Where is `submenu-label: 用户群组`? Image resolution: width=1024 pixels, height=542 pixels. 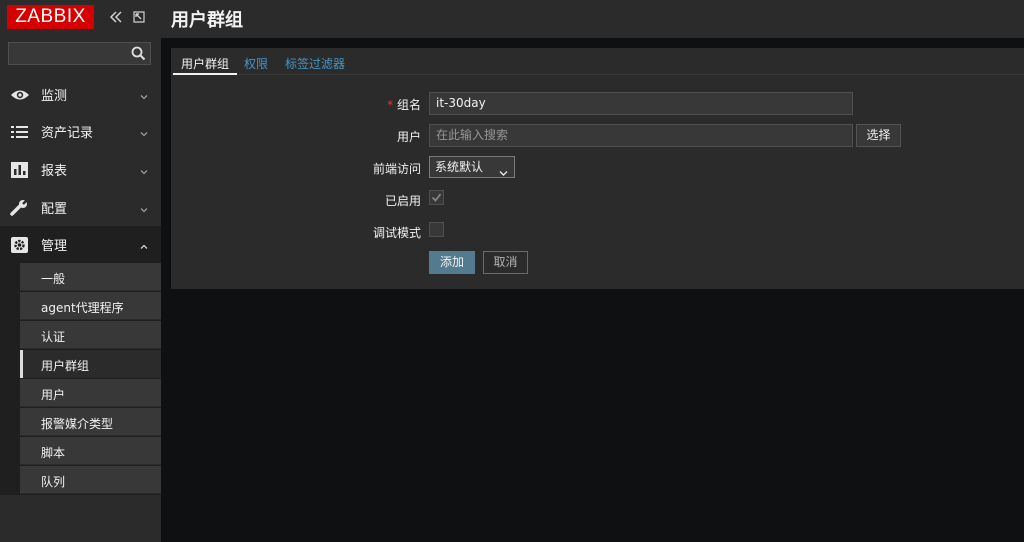
submenu-label: 用户群组 is located at coordinates (65, 366).